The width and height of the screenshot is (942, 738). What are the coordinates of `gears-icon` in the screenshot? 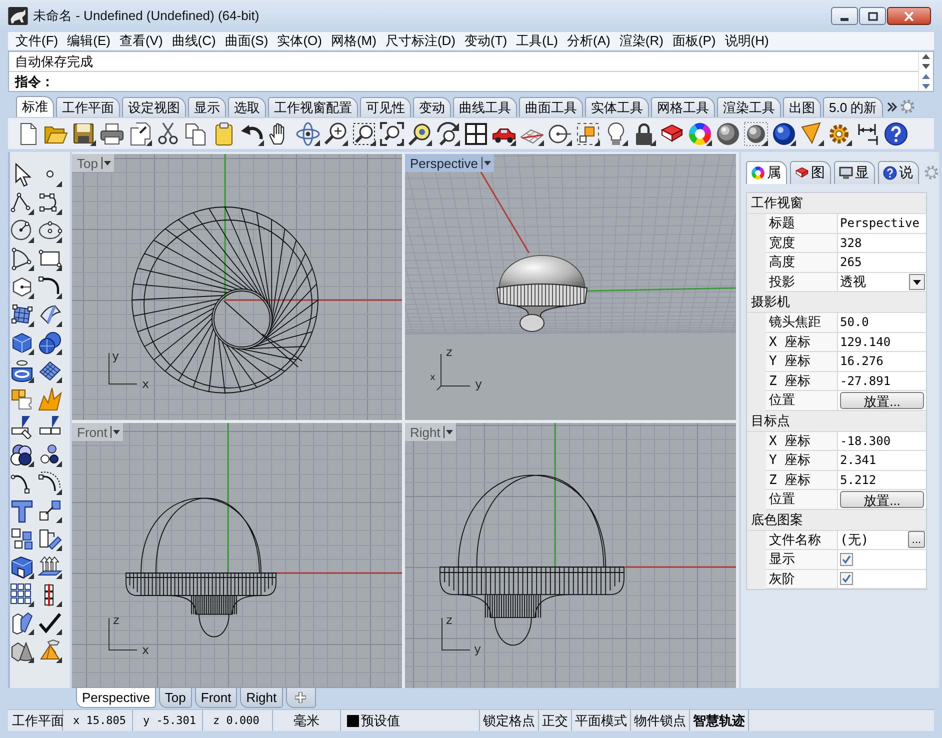 It's located at (840, 134).